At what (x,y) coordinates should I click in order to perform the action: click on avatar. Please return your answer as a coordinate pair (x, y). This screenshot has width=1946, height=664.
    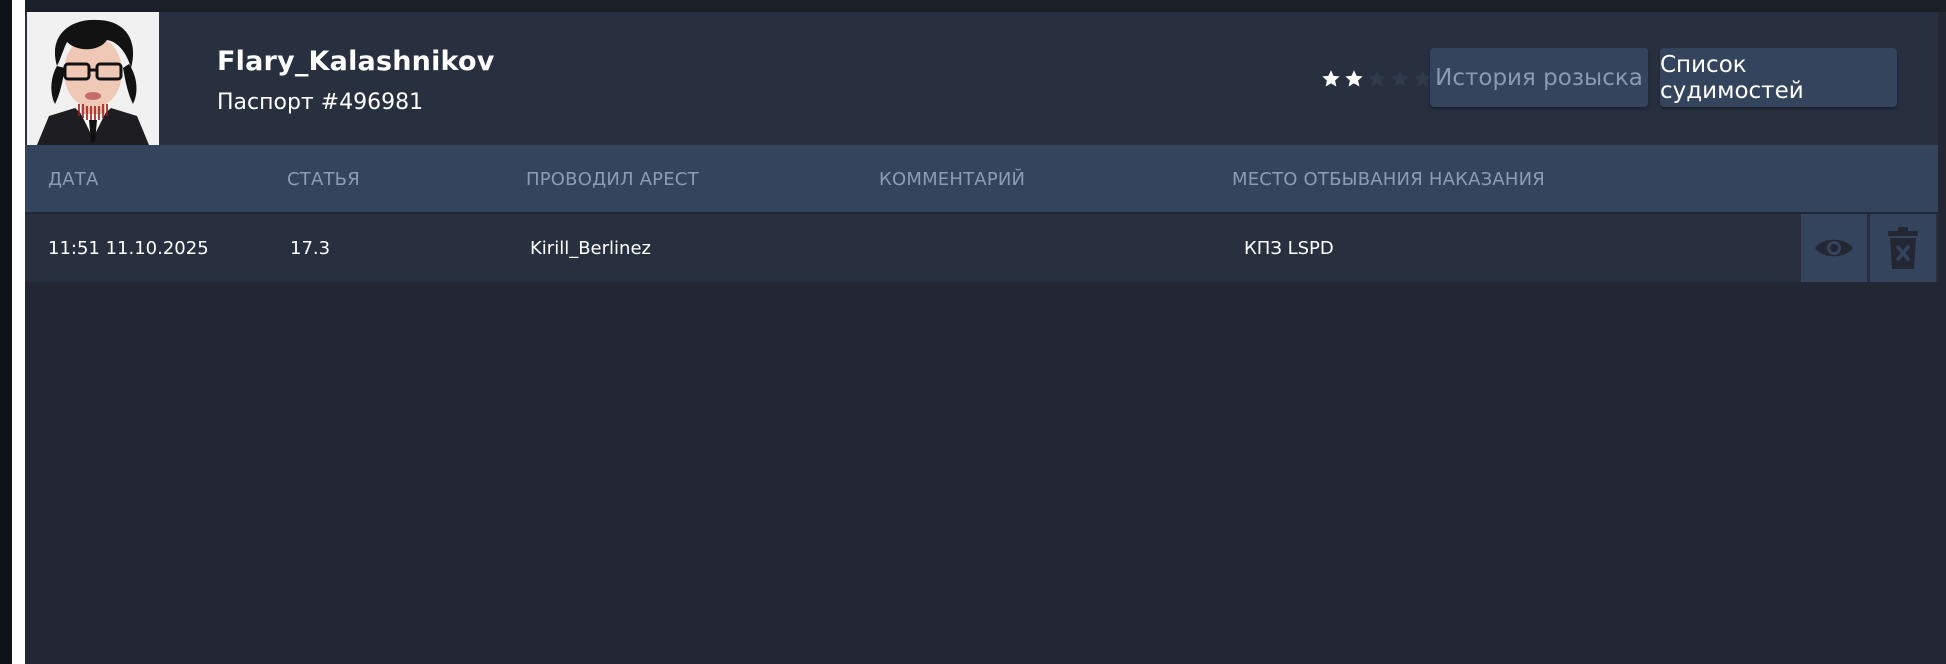
    Looking at the image, I should click on (93, 78).